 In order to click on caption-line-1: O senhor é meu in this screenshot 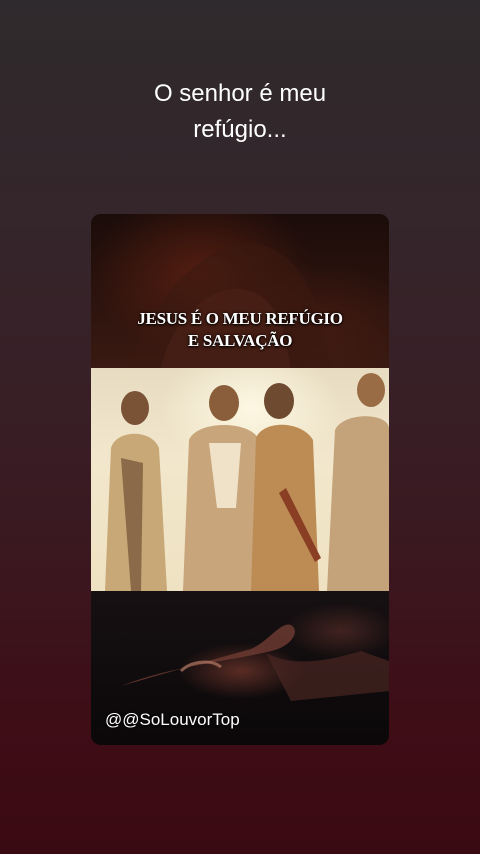, I will do `click(240, 93)`.